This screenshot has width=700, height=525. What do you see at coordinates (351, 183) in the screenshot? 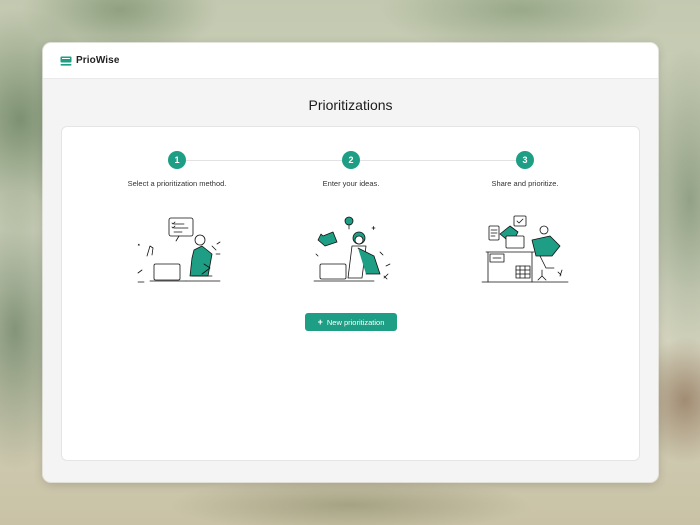
I see `step-label: Enter your ideas.` at bounding box center [351, 183].